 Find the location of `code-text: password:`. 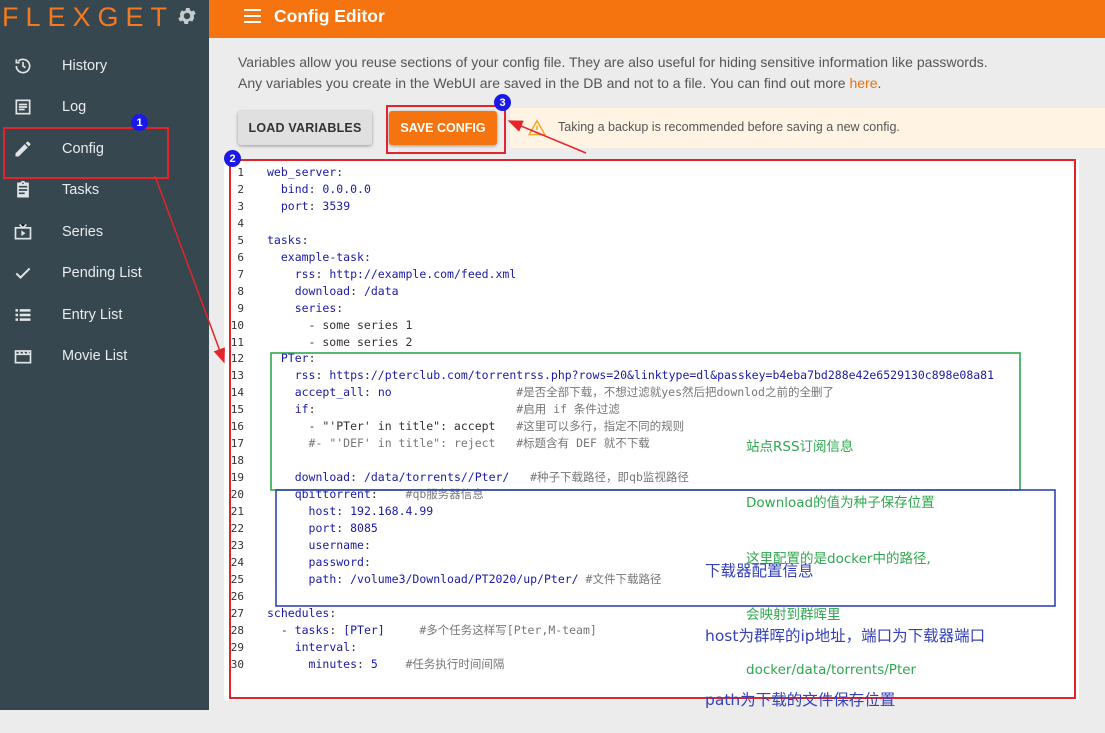

code-text: password: is located at coordinates (339, 561).